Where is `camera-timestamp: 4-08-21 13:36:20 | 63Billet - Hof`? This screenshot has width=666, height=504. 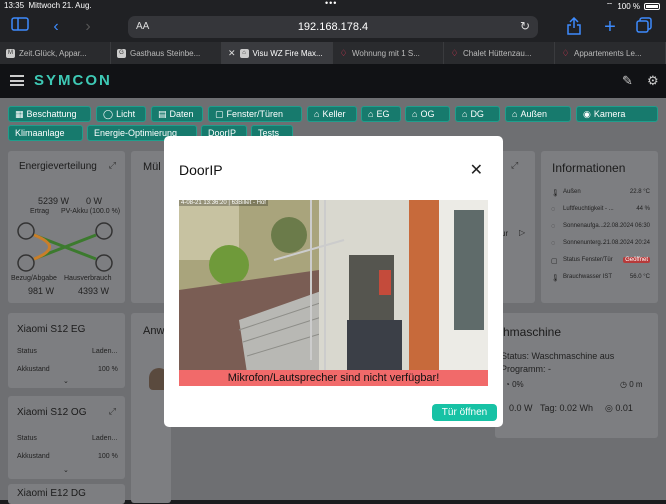
camera-timestamp: 4-08-21 13:36:20 | 63Billet - Hof is located at coordinates (223, 203).